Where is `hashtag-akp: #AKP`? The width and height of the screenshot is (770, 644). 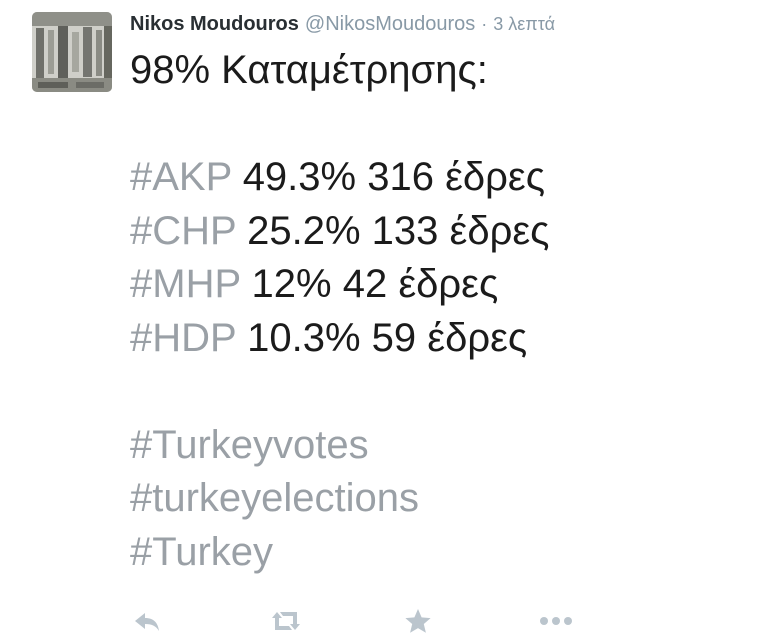 hashtag-akp: #AKP is located at coordinates (181, 177).